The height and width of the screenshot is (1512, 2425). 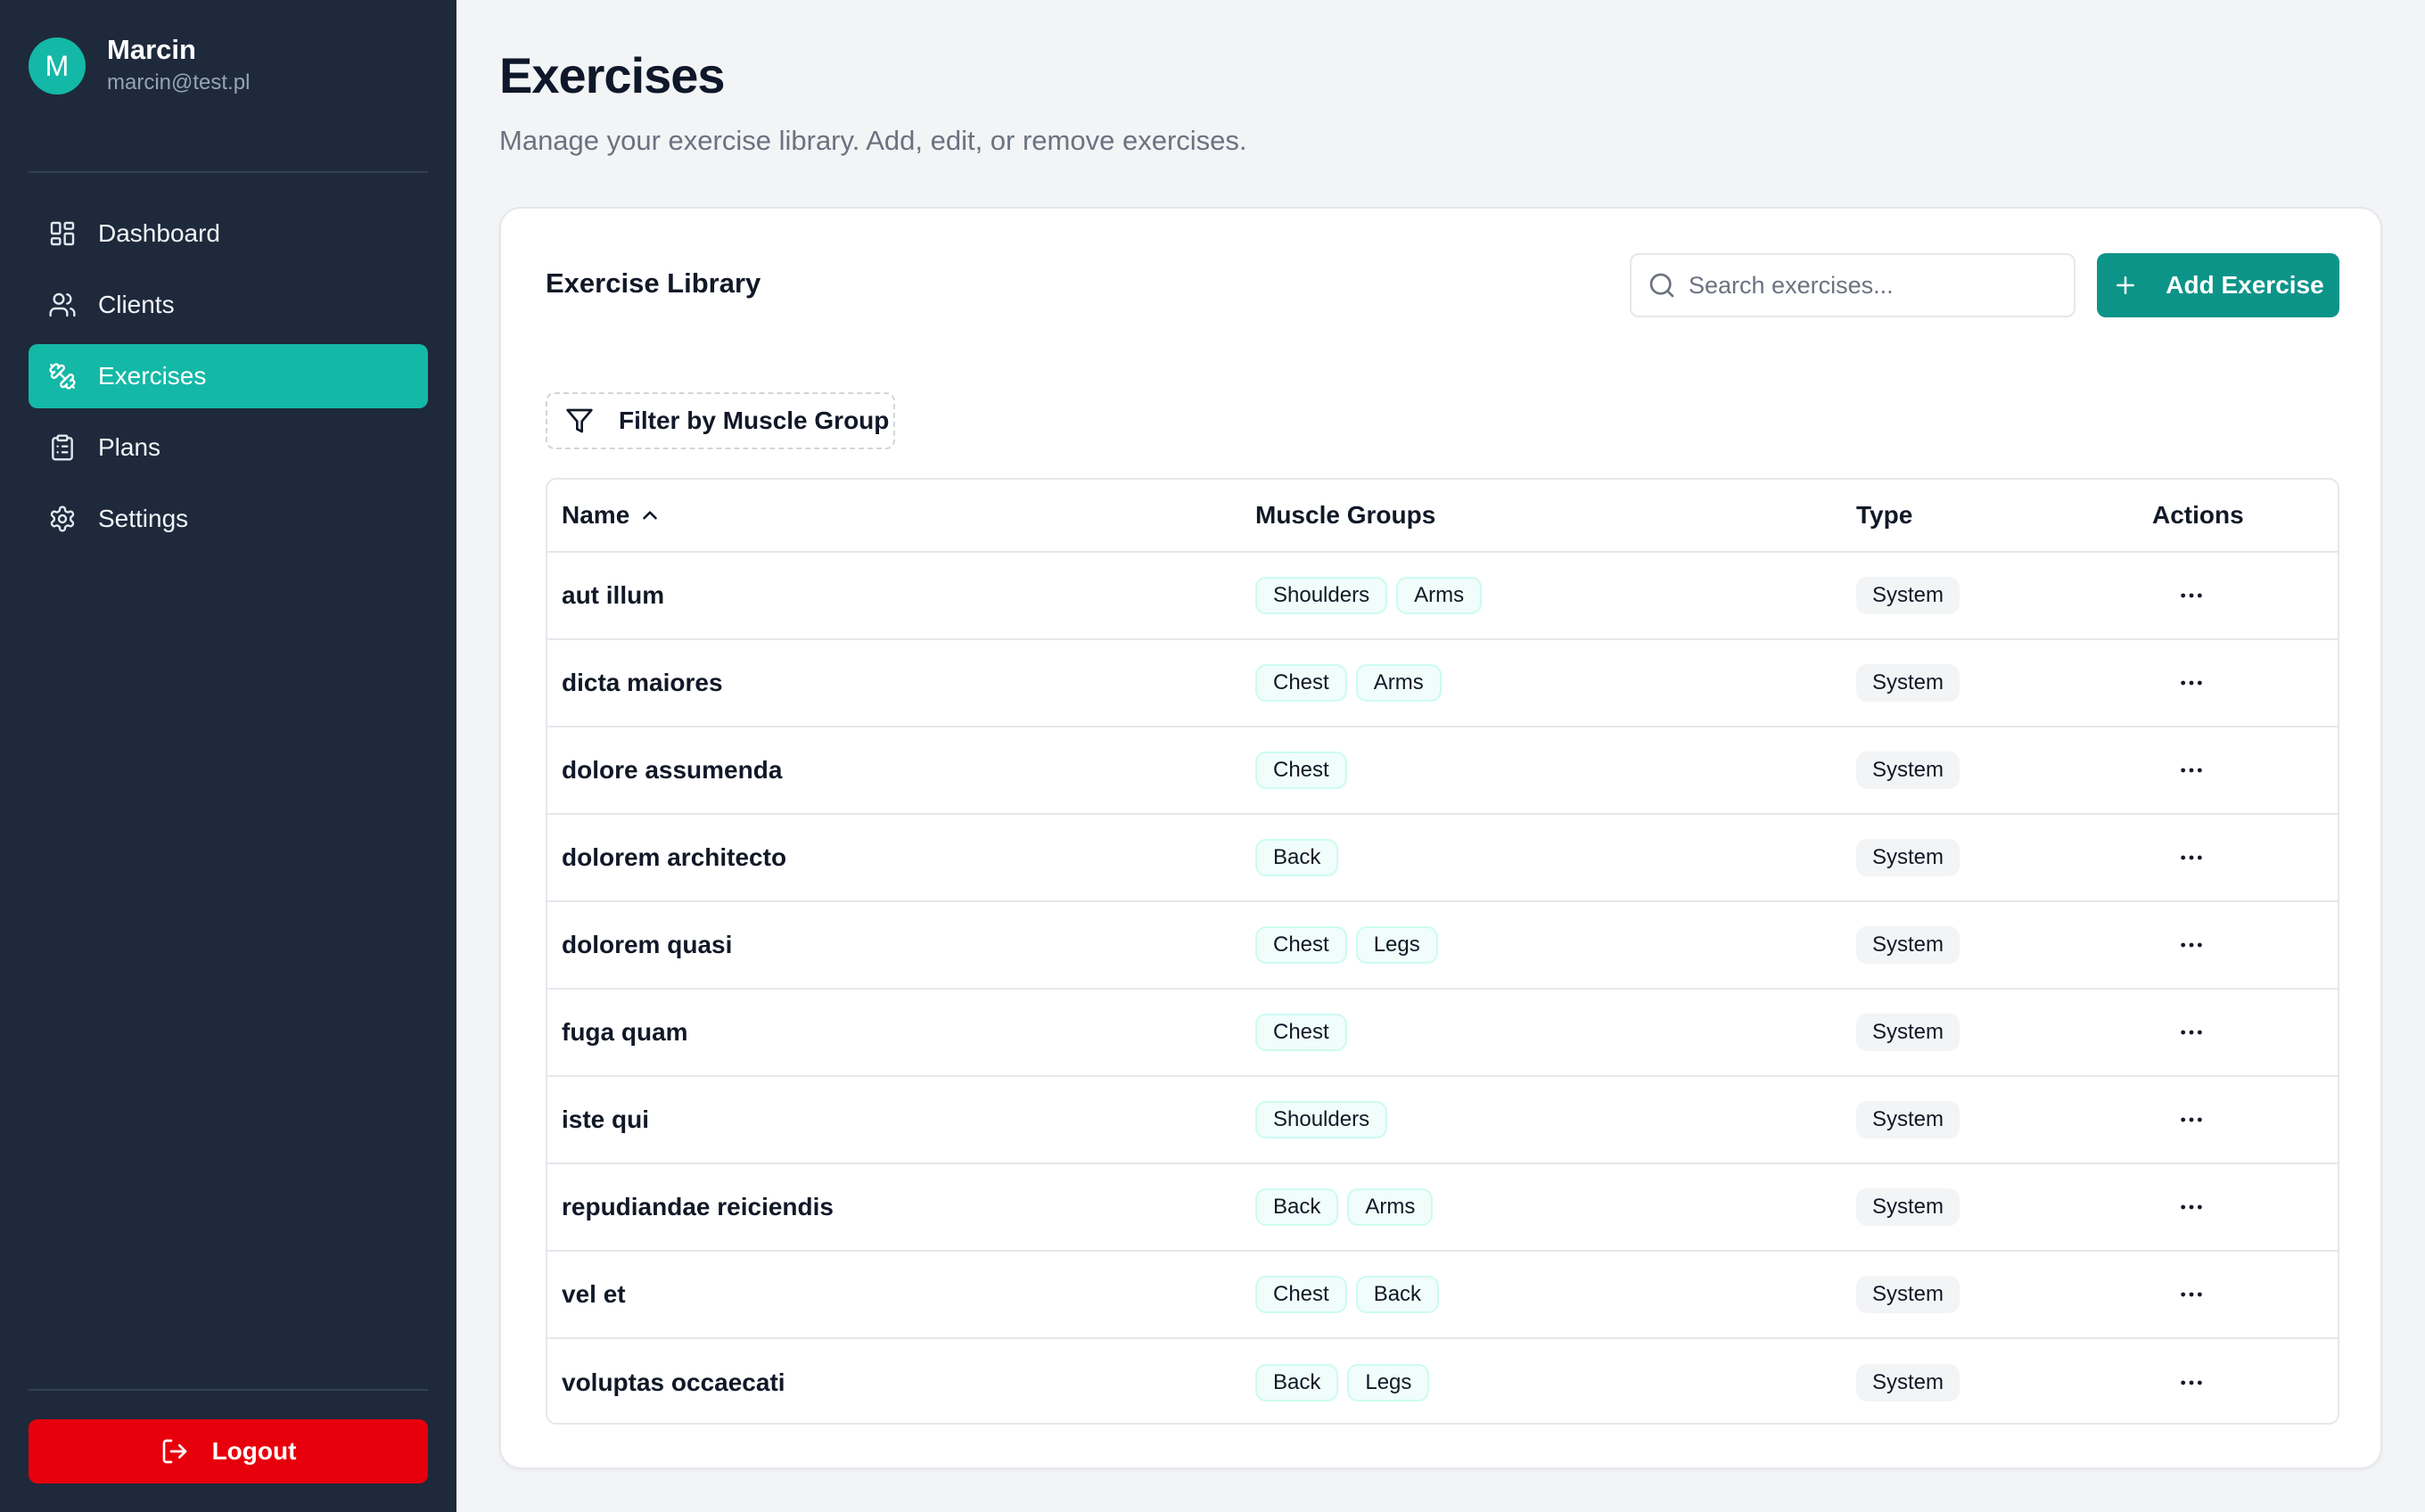 I want to click on search-input, so click(x=1876, y=285).